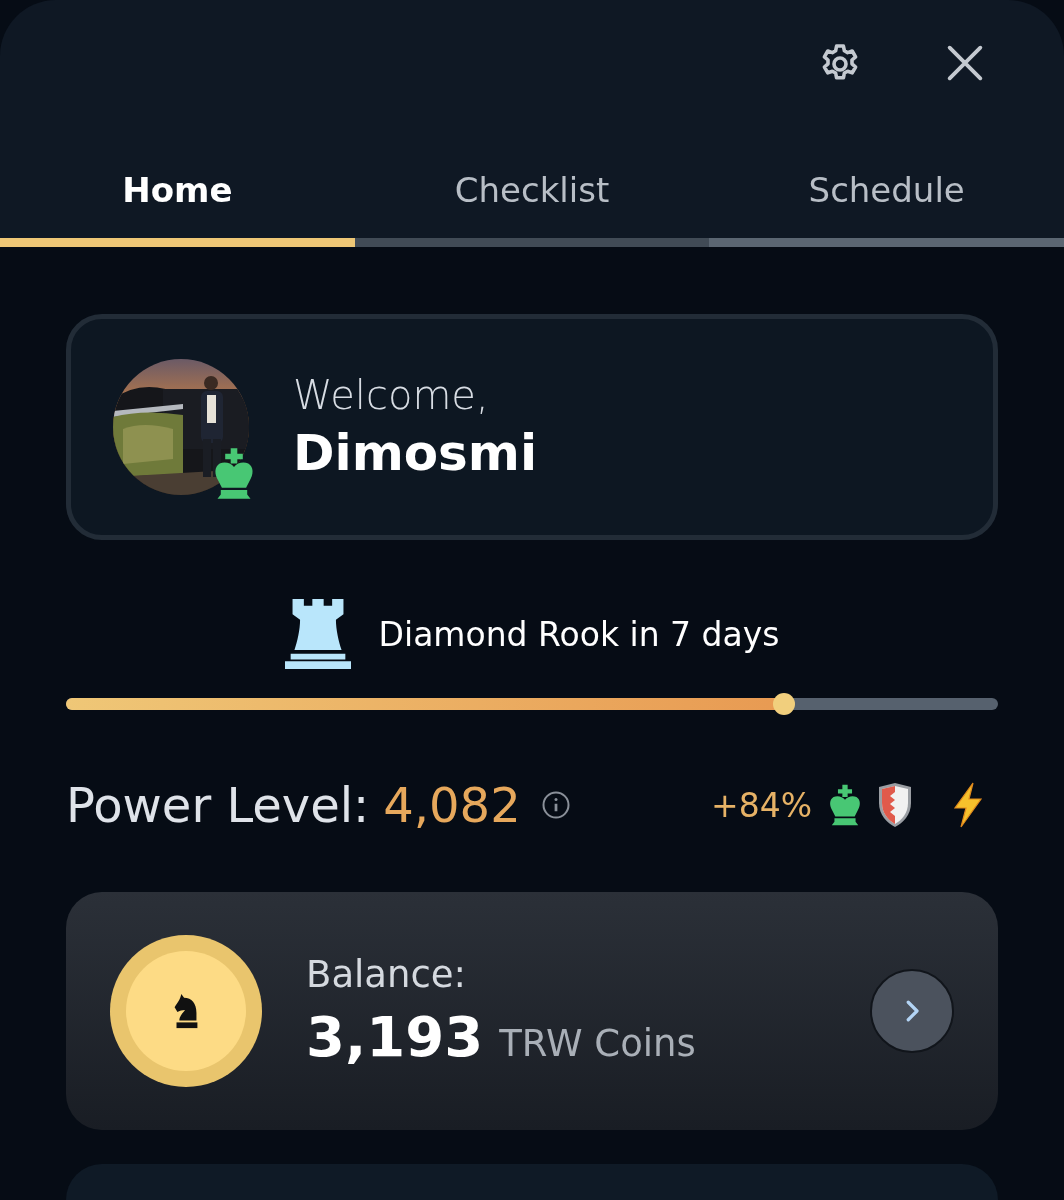  I want to click on welcome-text: Welcome,, so click(391, 395).